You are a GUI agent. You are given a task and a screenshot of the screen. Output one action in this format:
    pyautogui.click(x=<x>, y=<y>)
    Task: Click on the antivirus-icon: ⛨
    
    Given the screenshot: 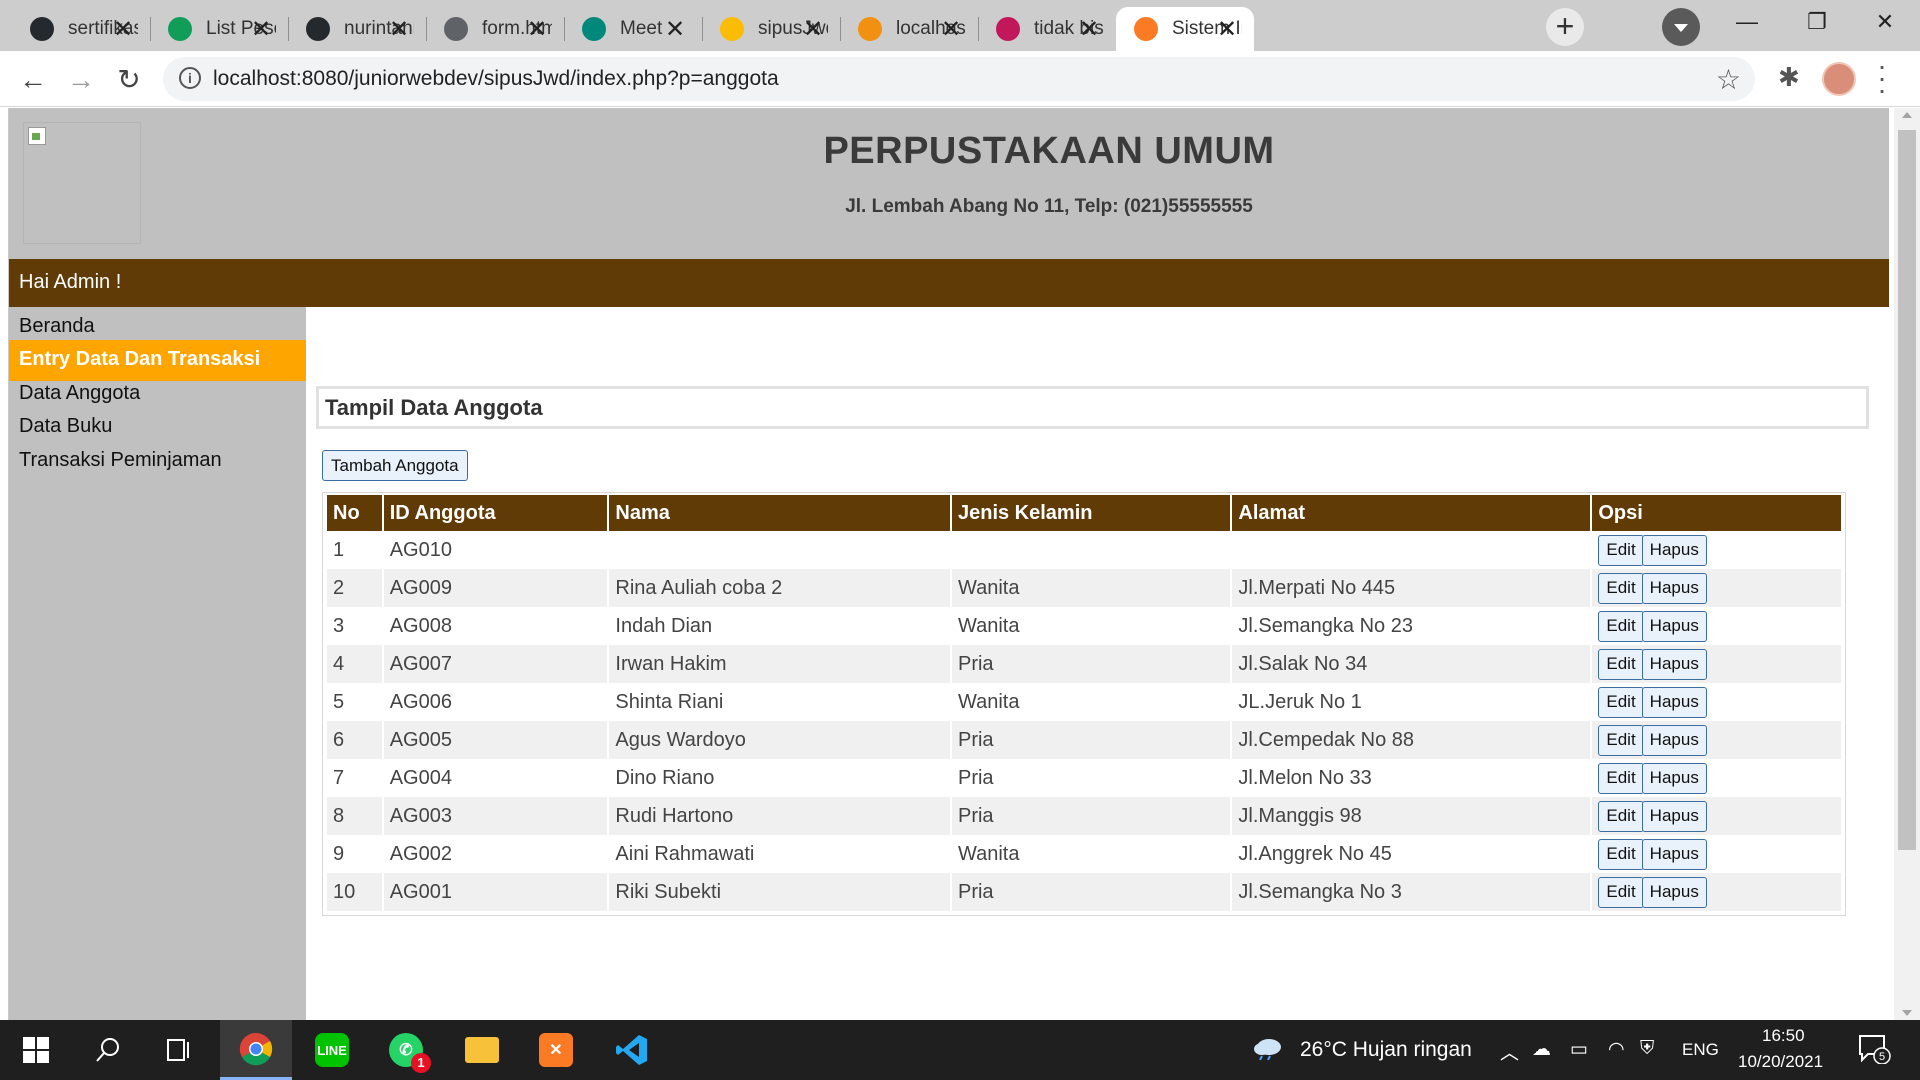 What is the action you would take?
    pyautogui.click(x=1647, y=1049)
    